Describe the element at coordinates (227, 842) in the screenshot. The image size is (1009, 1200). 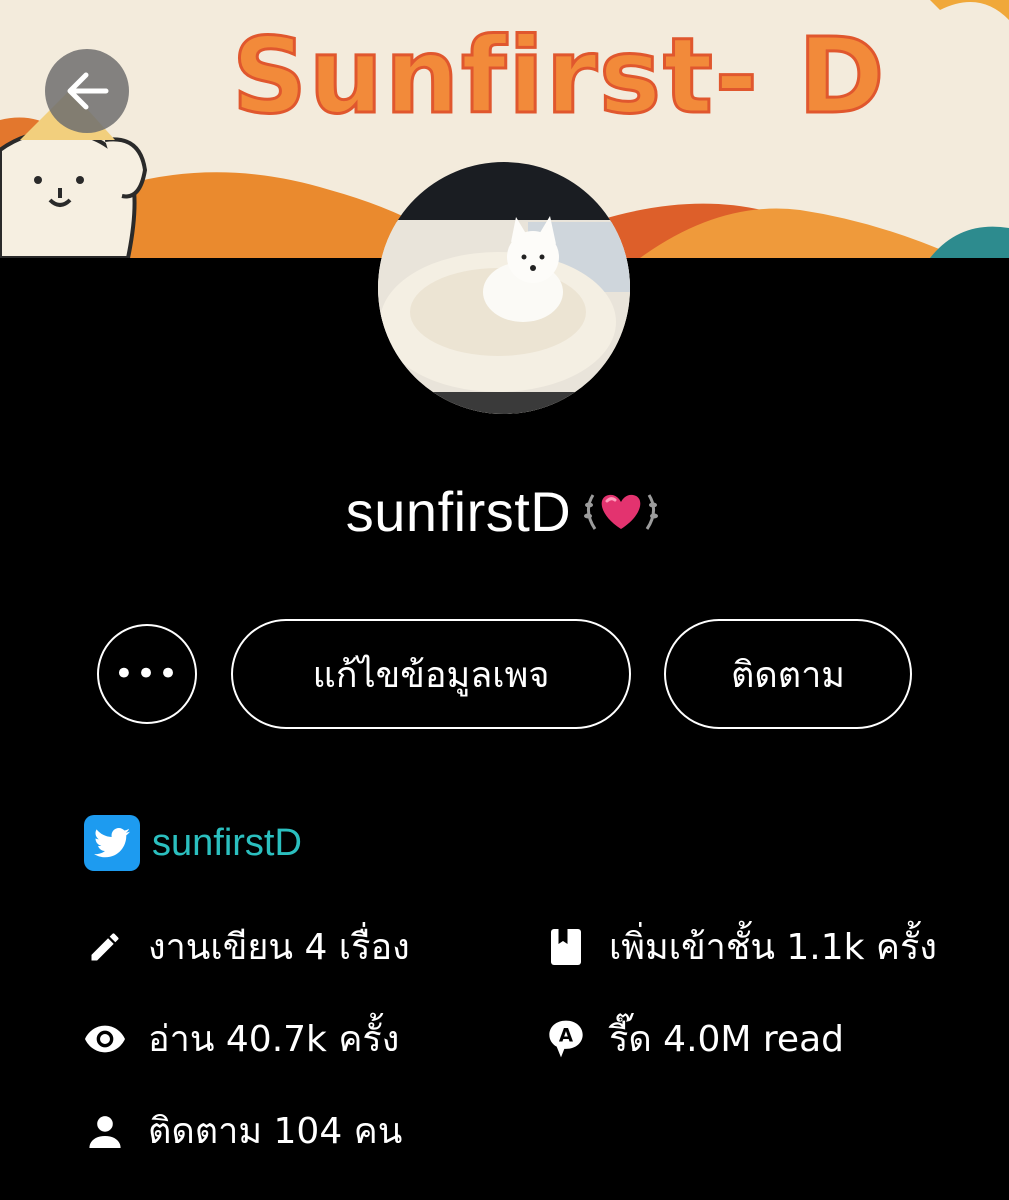
I see `twitter-handle: sunfirstD` at that location.